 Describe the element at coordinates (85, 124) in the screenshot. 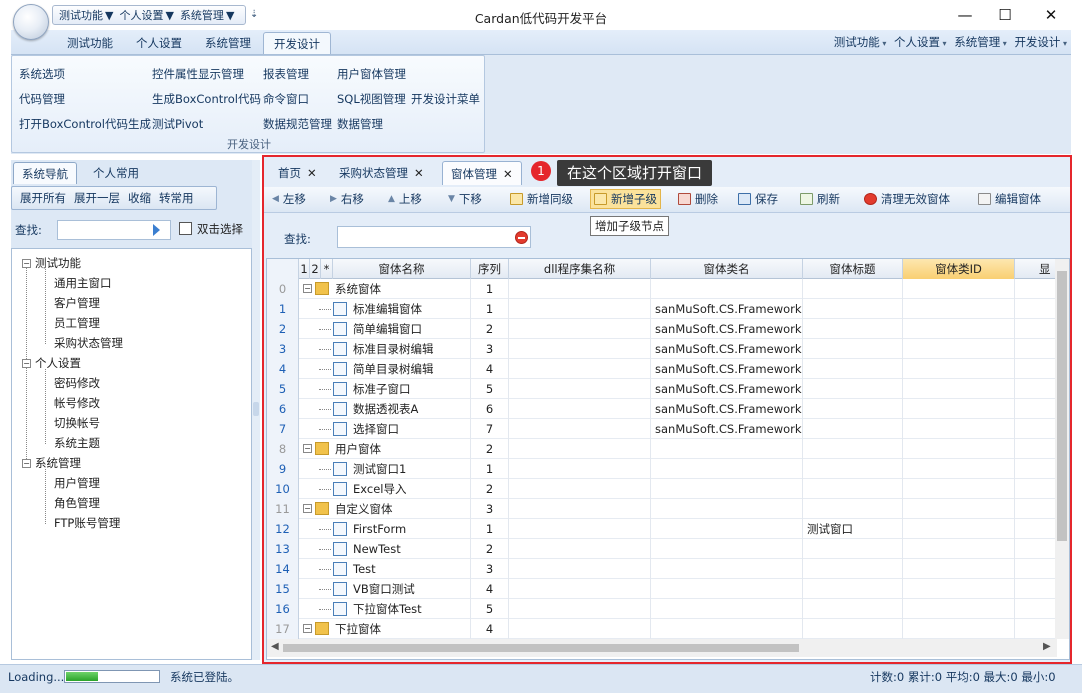

I see `ribbon-item-open-boxcontrol-codegen: 打开BoxControl代码生成` at that location.